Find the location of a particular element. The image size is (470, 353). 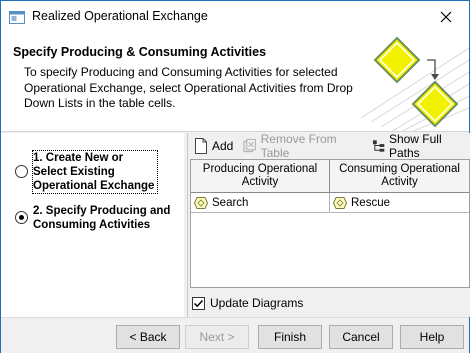

producing-activity-value: Search is located at coordinates (230, 202).